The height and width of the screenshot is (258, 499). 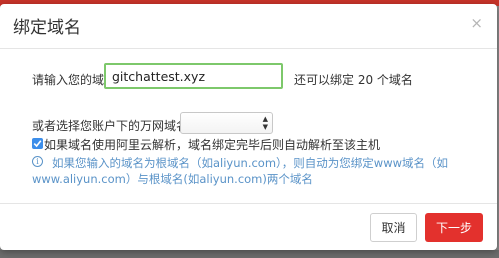 I want to click on account-domain-select: ▲ ▼, so click(x=226, y=123).